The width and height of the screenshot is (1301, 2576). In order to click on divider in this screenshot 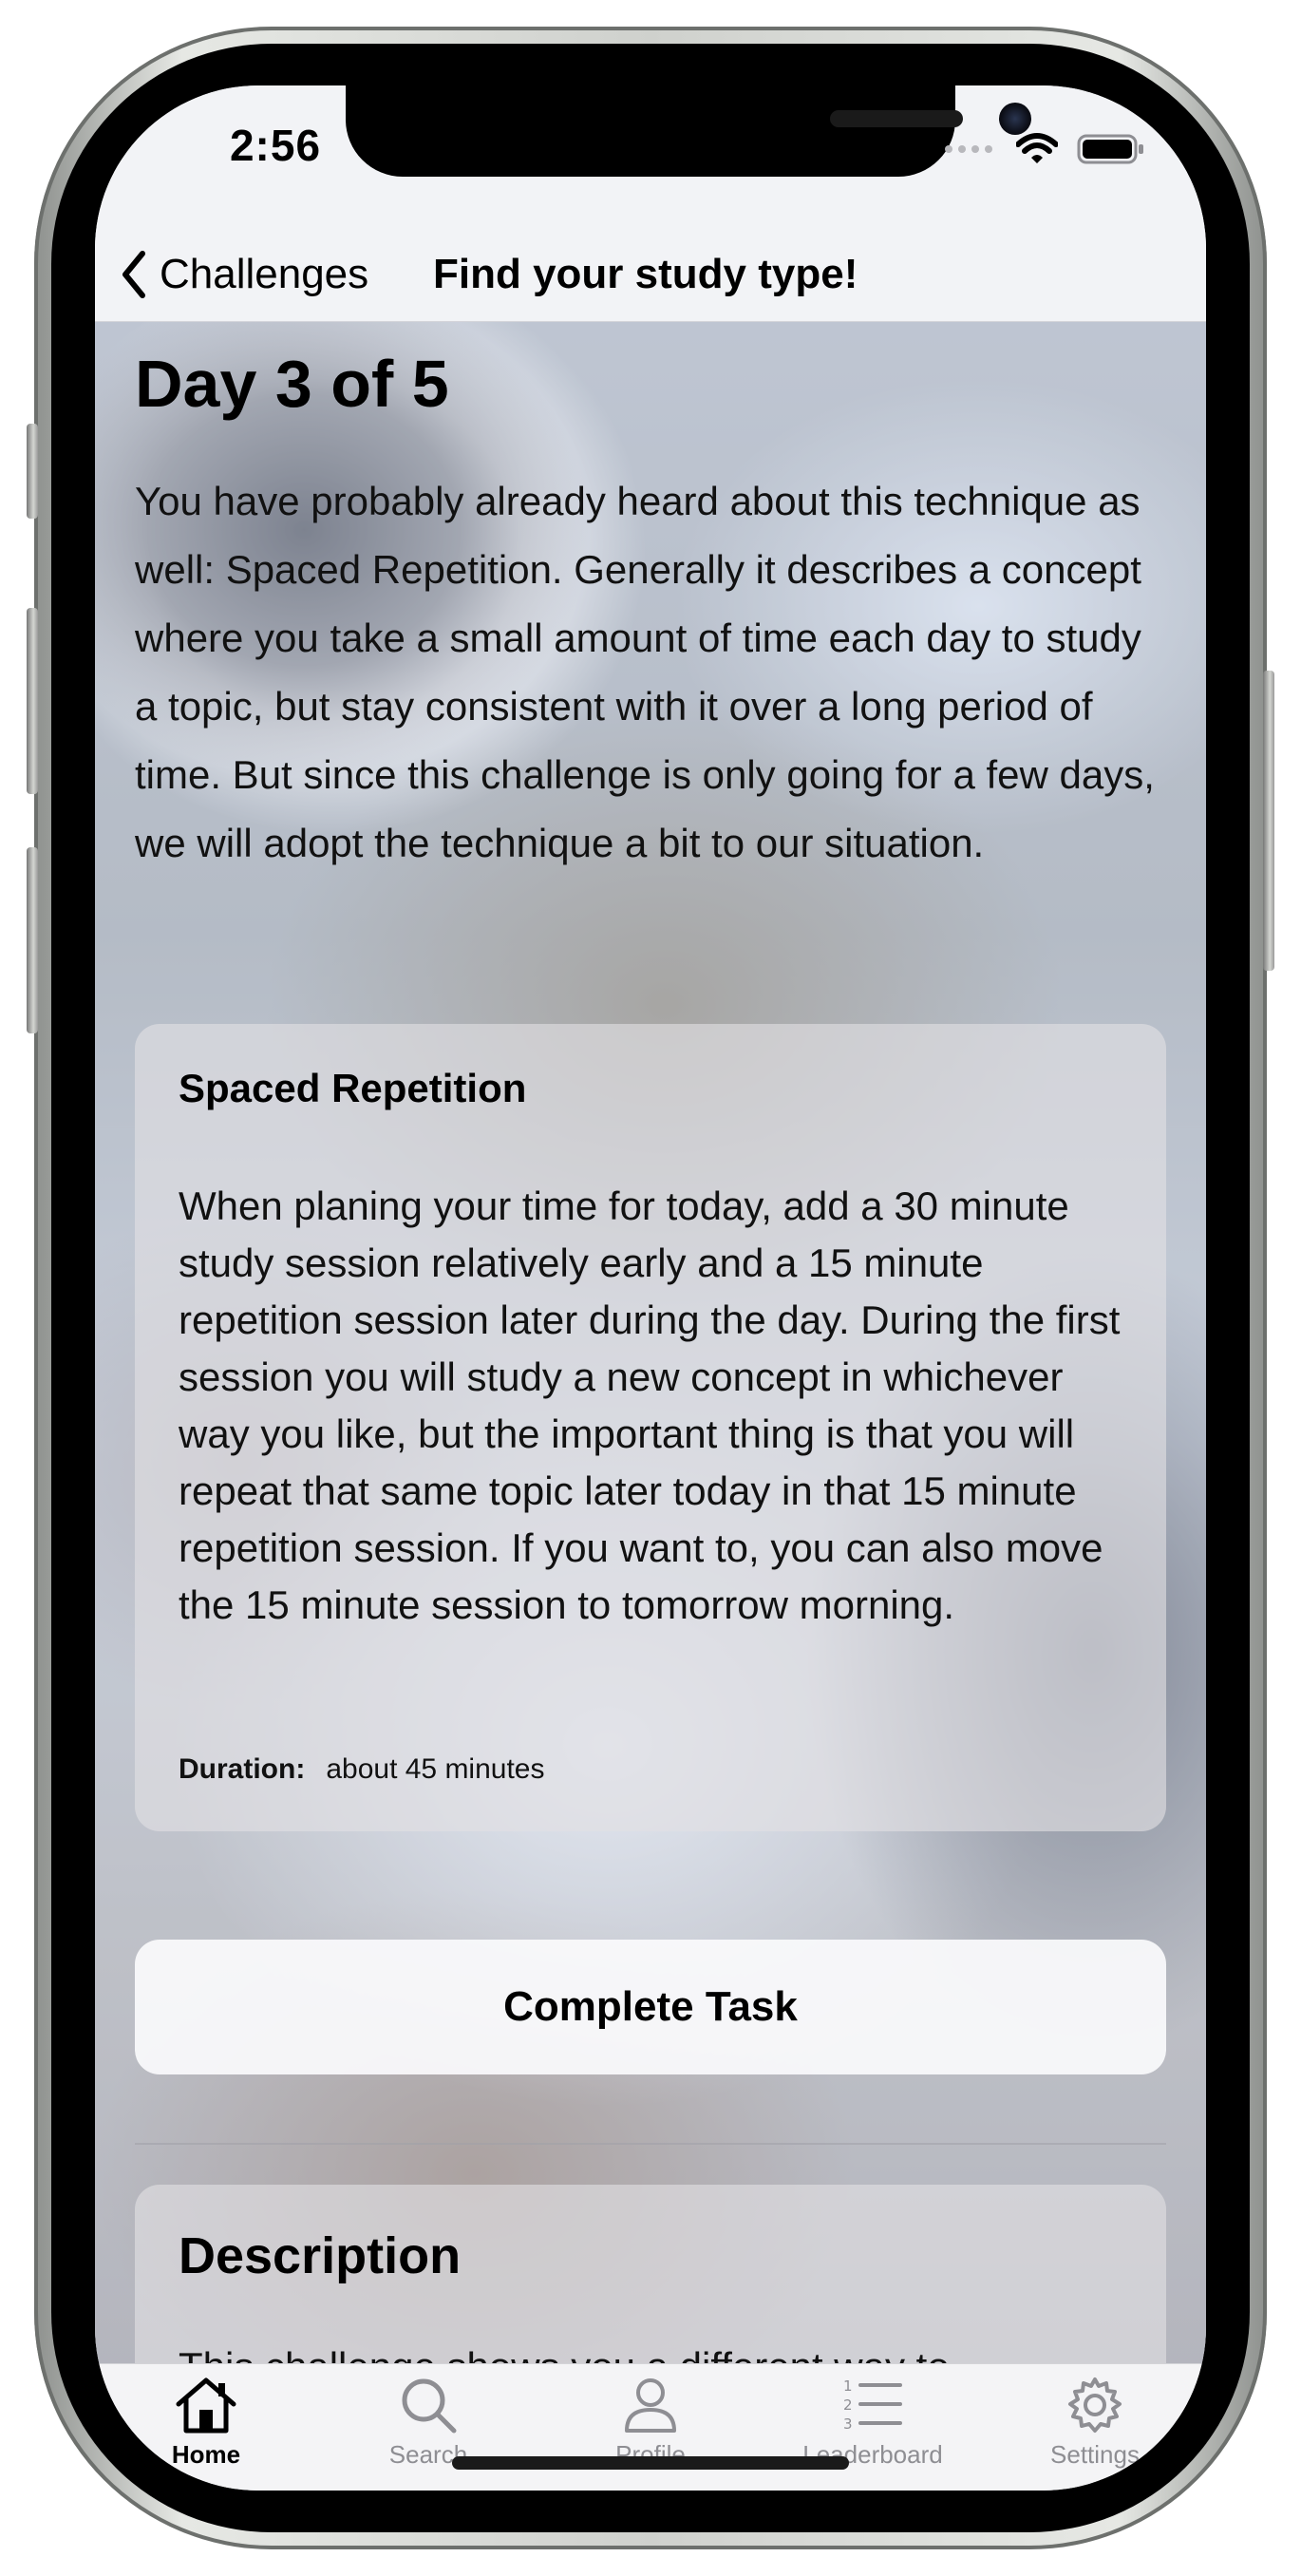, I will do `click(650, 2144)`.